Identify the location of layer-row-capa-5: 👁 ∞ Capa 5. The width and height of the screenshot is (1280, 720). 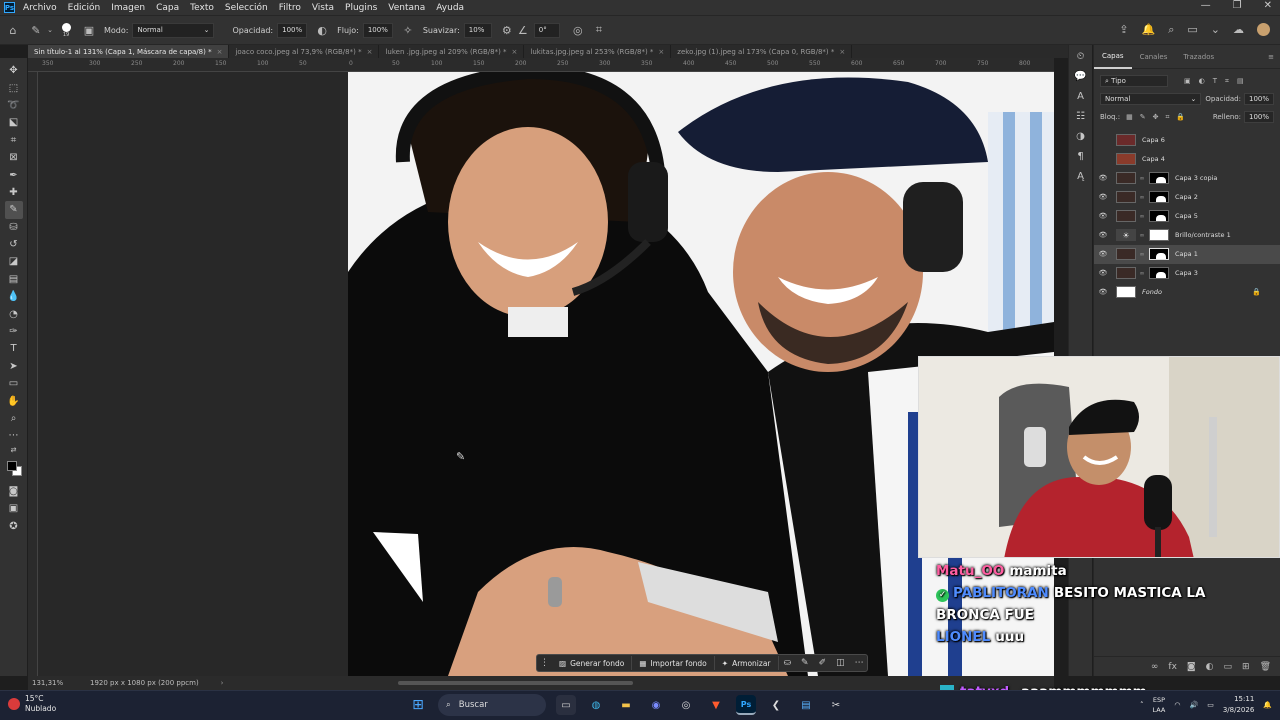
(1187, 216).